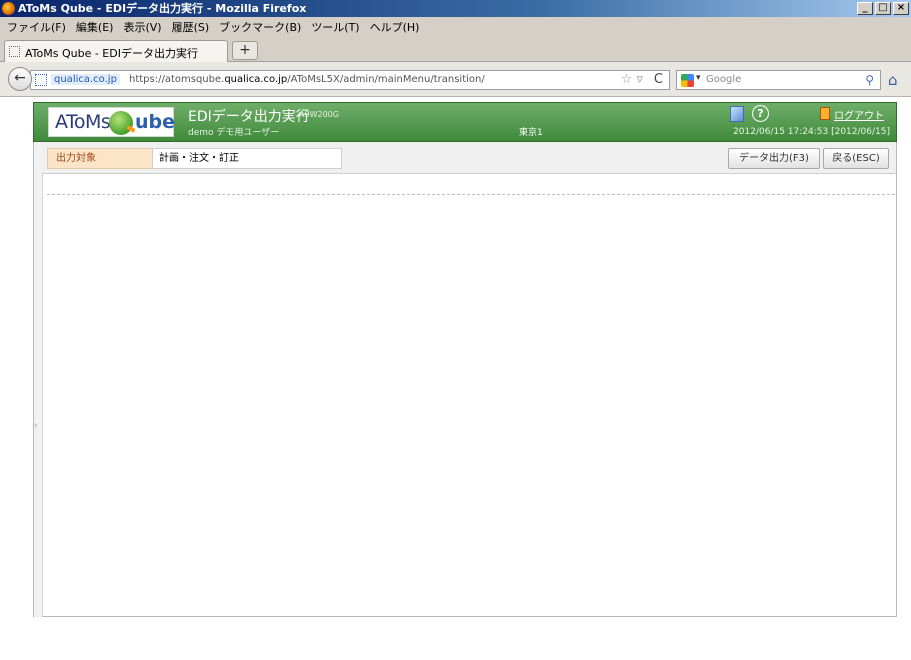 Image resolution: width=911 pixels, height=660 pixels. What do you see at coordinates (774, 158) in the screenshot?
I see `data-export-button: データ出力(F3)` at bounding box center [774, 158].